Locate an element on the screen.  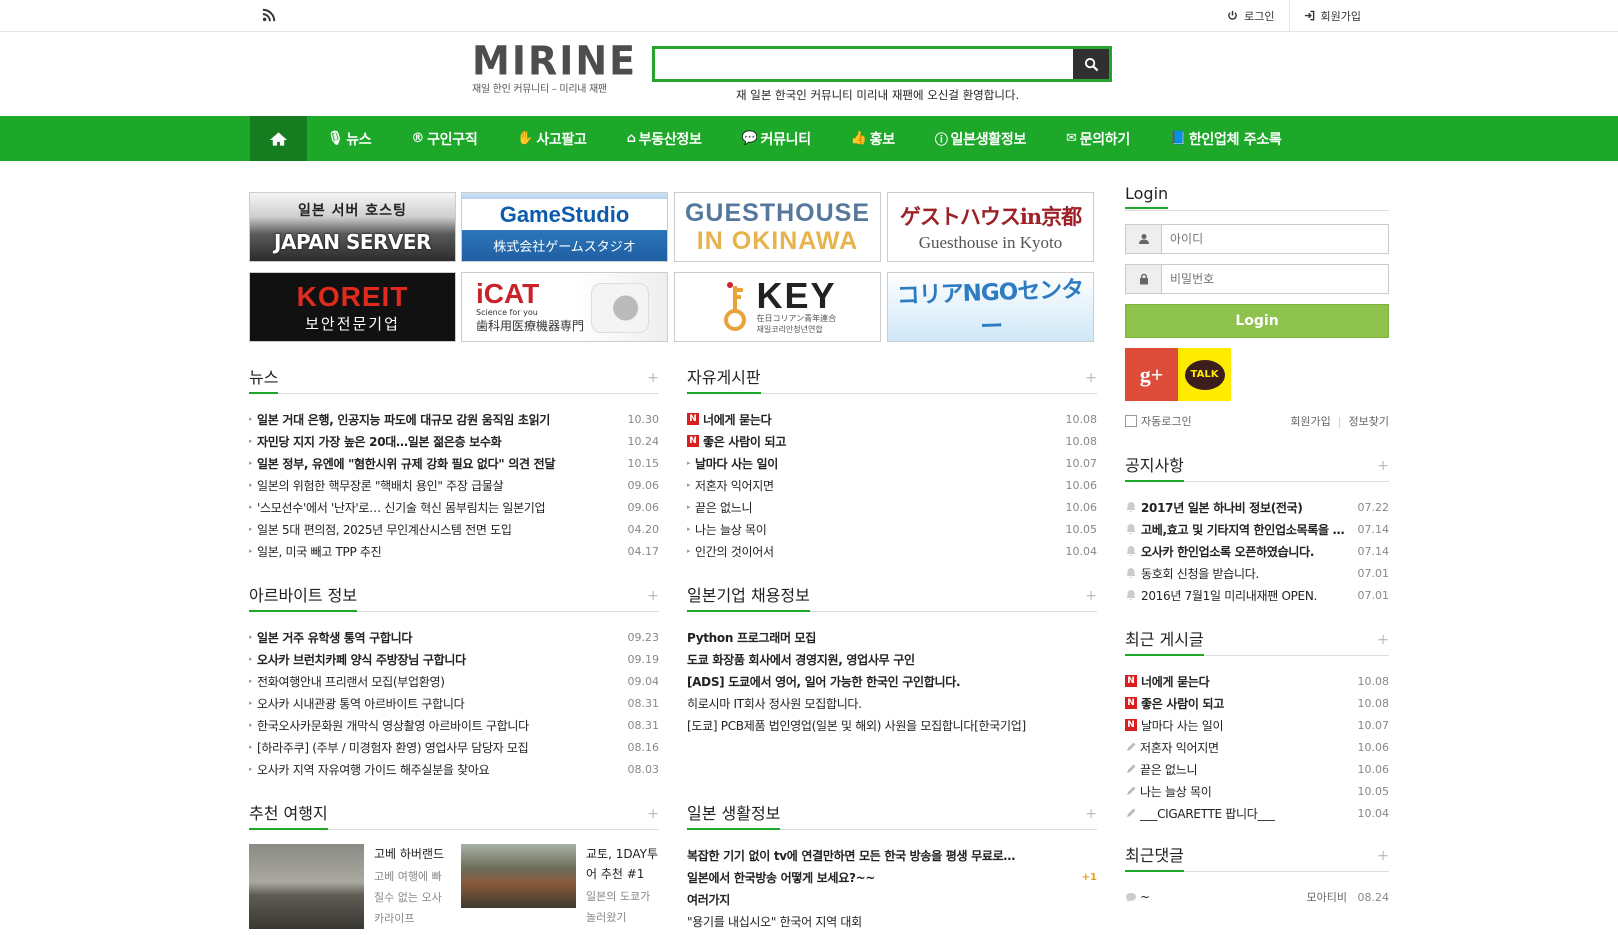
list-item: ~ 모아티비 08.24 is located at coordinates (1257, 897).